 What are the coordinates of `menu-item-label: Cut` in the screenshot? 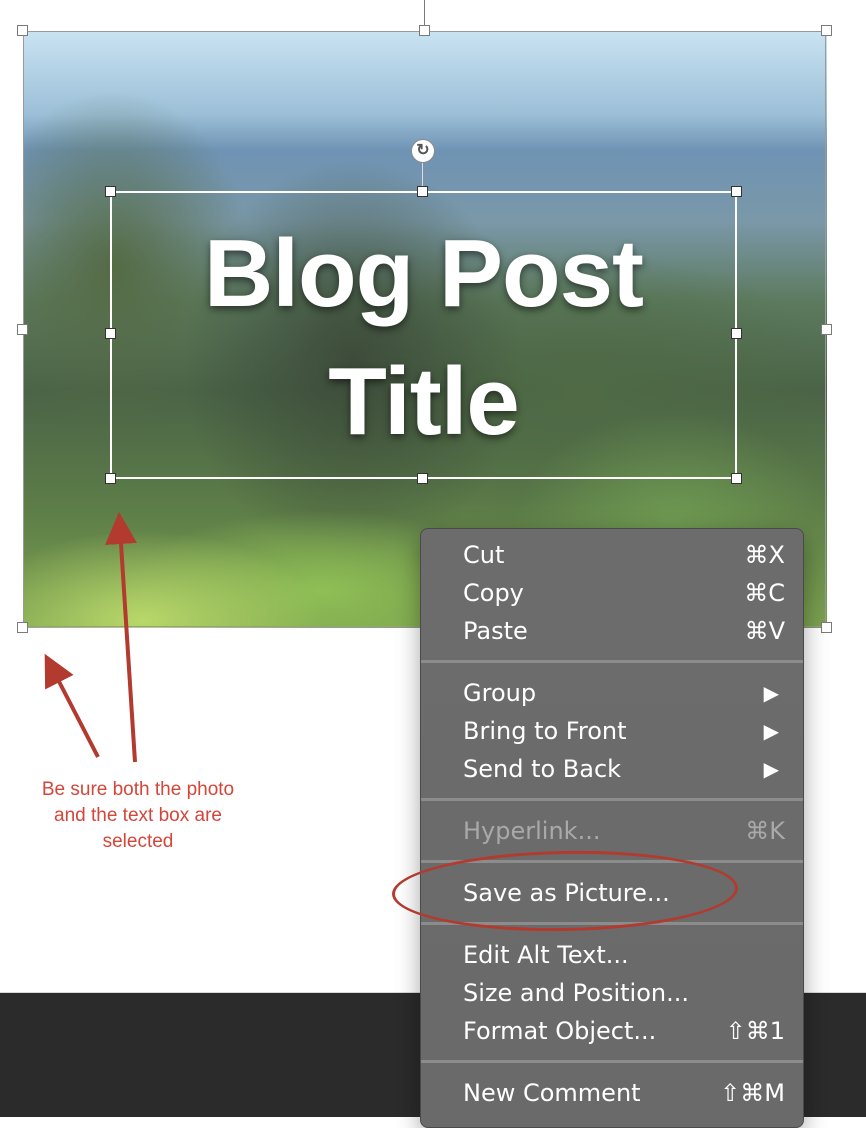 It's located at (484, 555).